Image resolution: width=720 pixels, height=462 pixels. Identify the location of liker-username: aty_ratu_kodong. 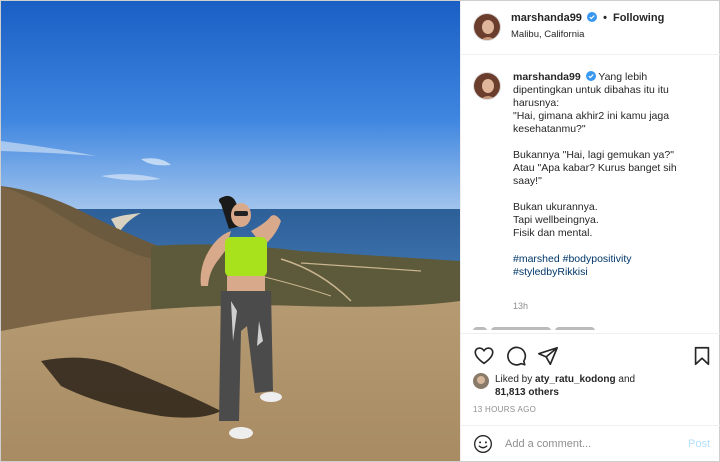
(575, 379).